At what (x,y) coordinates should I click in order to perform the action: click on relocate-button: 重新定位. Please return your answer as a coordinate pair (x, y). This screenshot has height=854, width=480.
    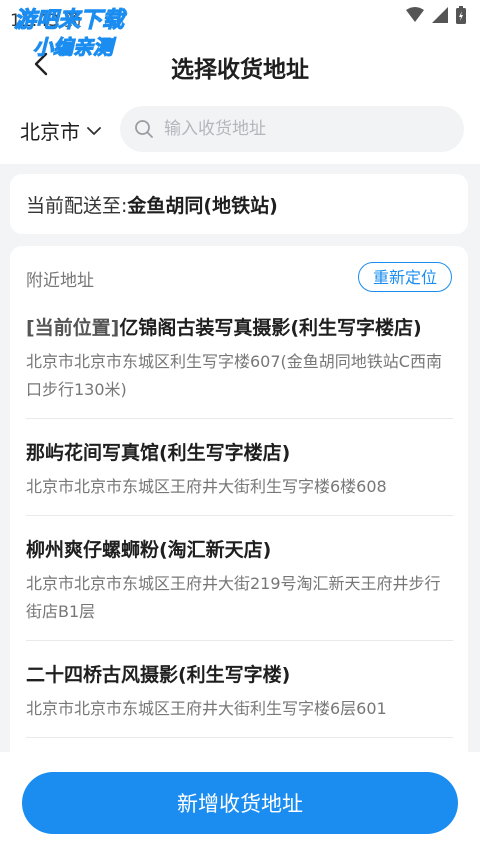
    Looking at the image, I should click on (405, 277).